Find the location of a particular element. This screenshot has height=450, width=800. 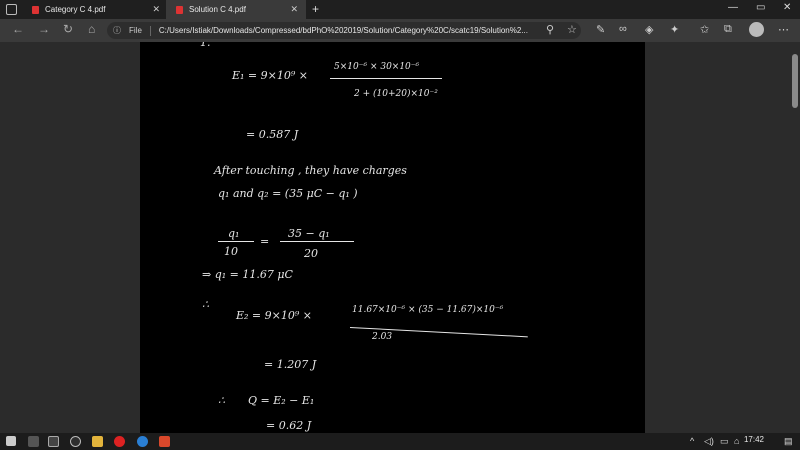

close-window-button: ✕ is located at coordinates (787, 7).